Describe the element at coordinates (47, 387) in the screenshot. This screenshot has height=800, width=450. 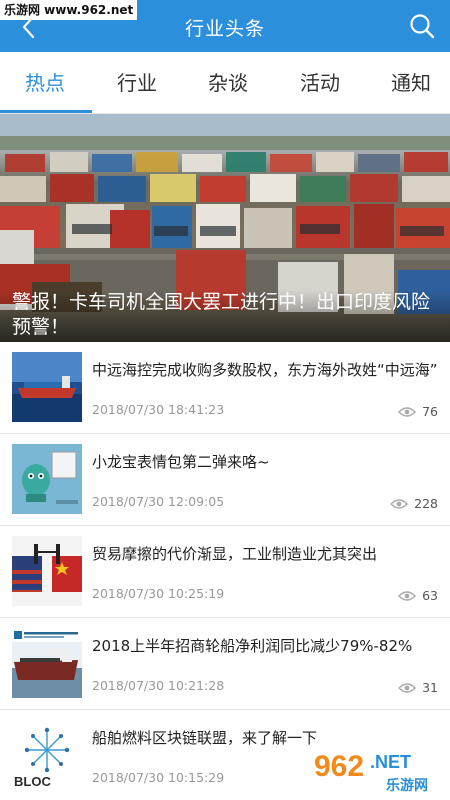
I see `container-ship-thumbnail` at that location.